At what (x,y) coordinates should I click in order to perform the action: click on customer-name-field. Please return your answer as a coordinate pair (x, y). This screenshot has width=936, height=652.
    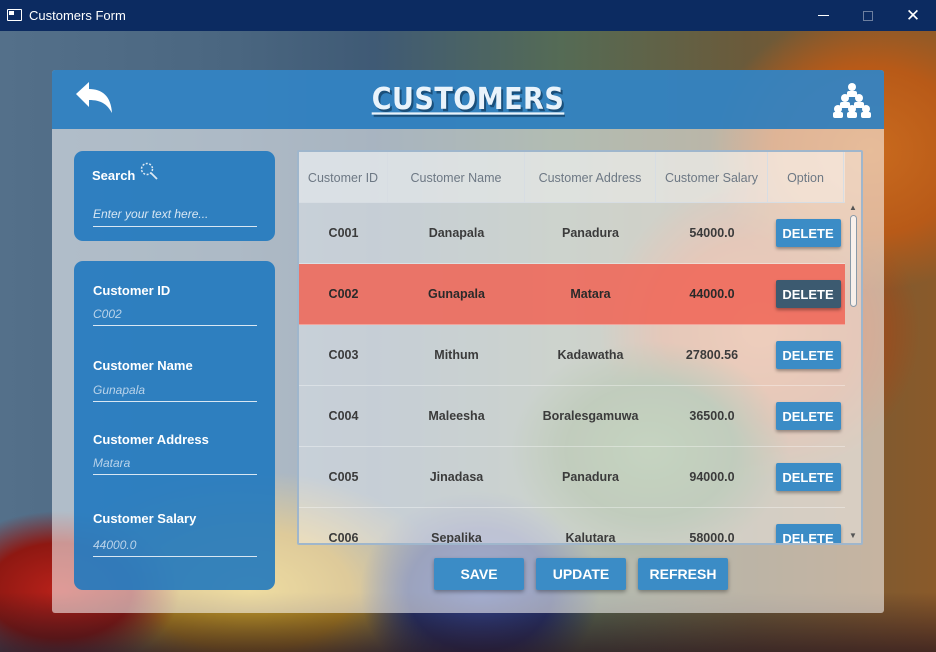
    Looking at the image, I should click on (175, 390).